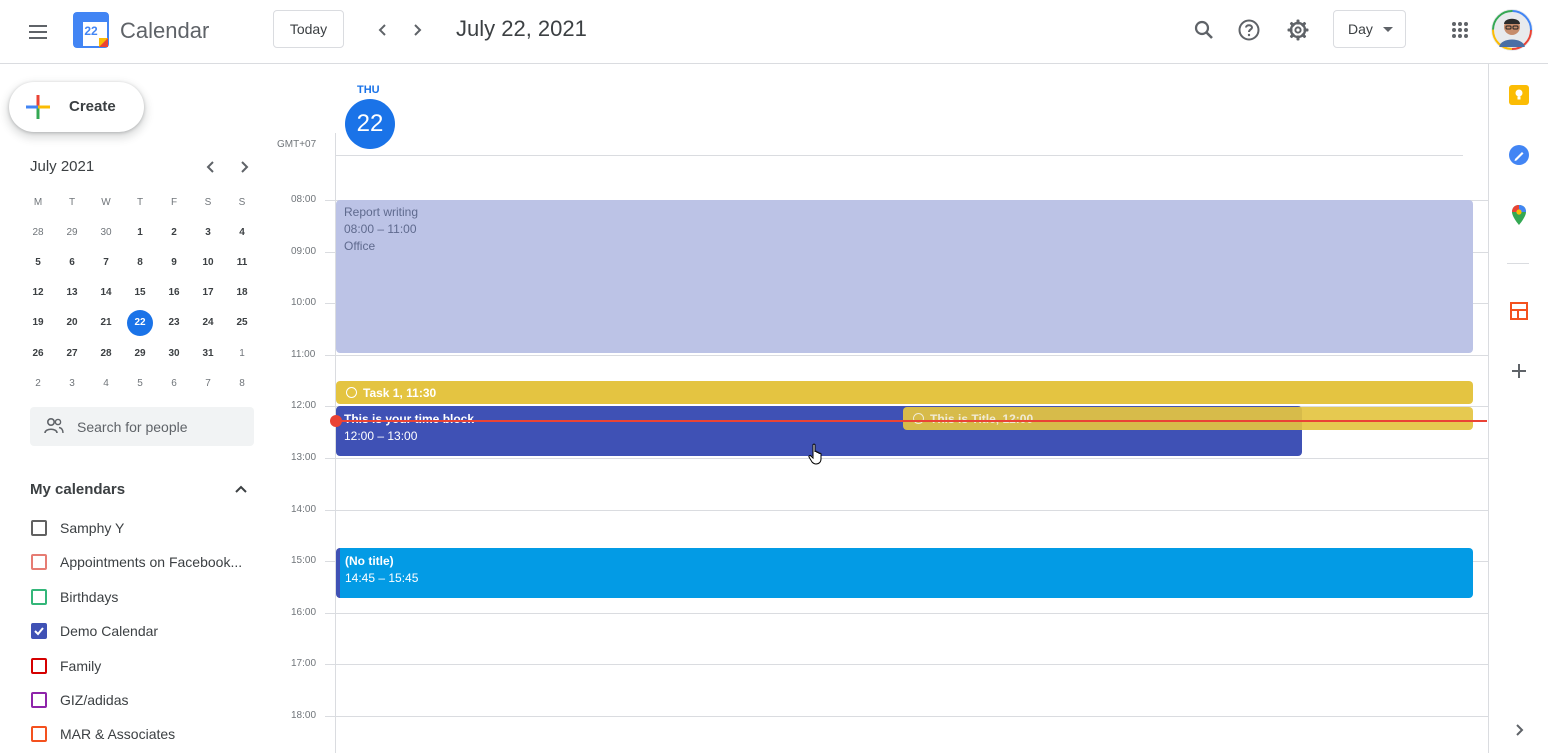 Image resolution: width=1548 pixels, height=753 pixels. Describe the element at coordinates (1460, 30) in the screenshot. I see `google-apps-icon` at that location.